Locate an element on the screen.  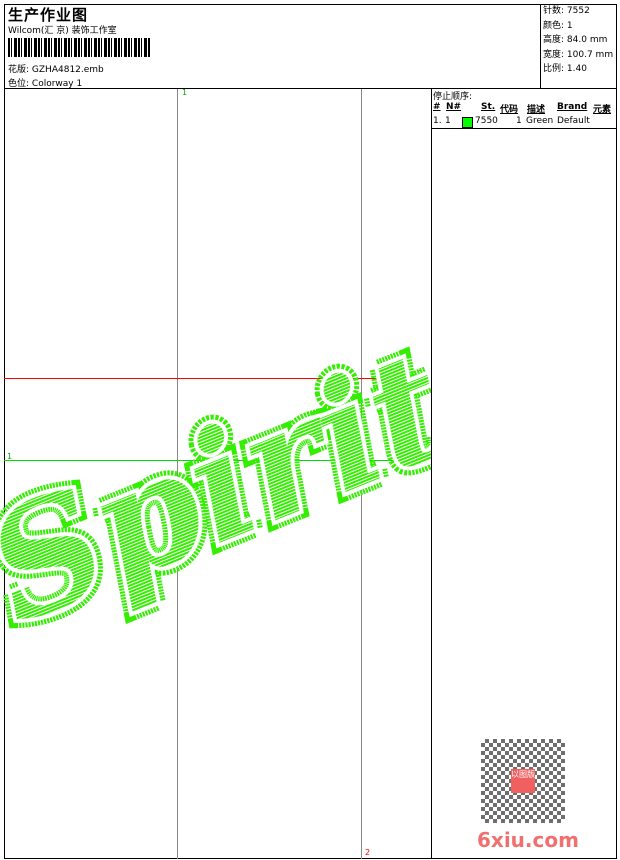
company-name: Wilcom(汇 京) 装饰工作室 is located at coordinates (62, 31).